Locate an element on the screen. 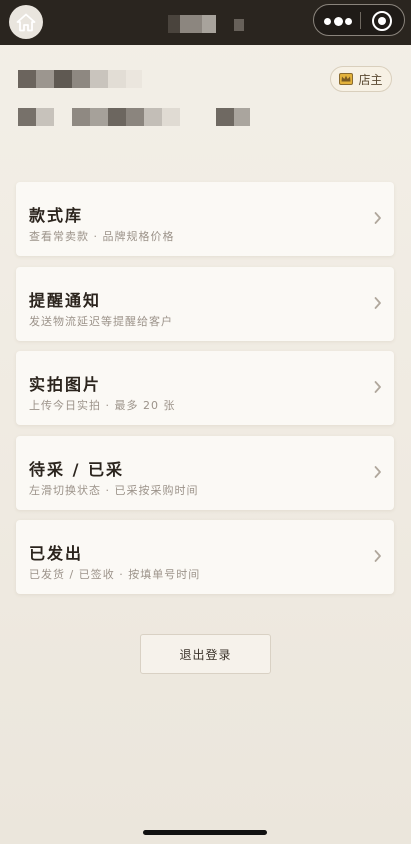  card-title: 已发出 is located at coordinates (56, 553).